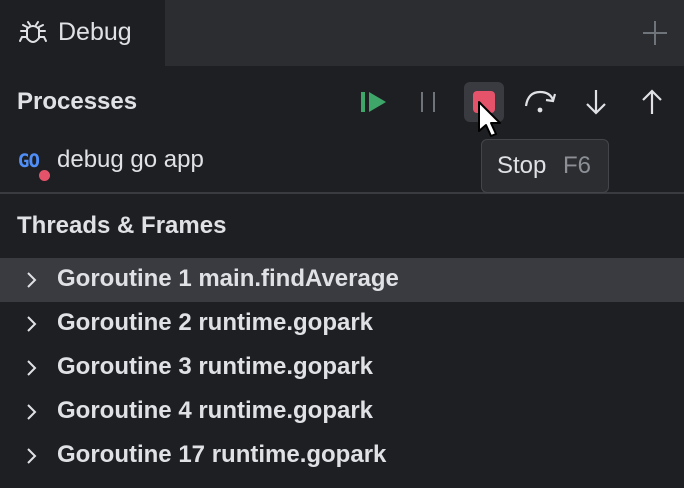 The image size is (684, 488). Describe the element at coordinates (33, 32) in the screenshot. I see `bug-icon` at that location.